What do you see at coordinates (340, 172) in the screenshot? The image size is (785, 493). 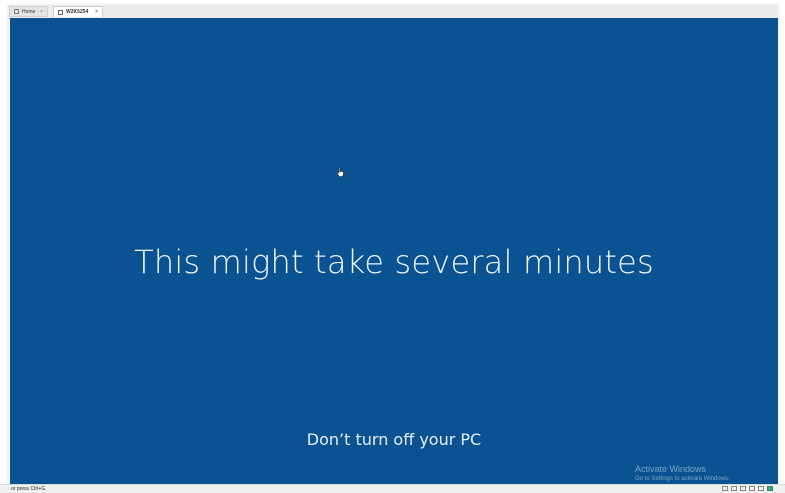 I see `hand-cursor-icon` at bounding box center [340, 172].